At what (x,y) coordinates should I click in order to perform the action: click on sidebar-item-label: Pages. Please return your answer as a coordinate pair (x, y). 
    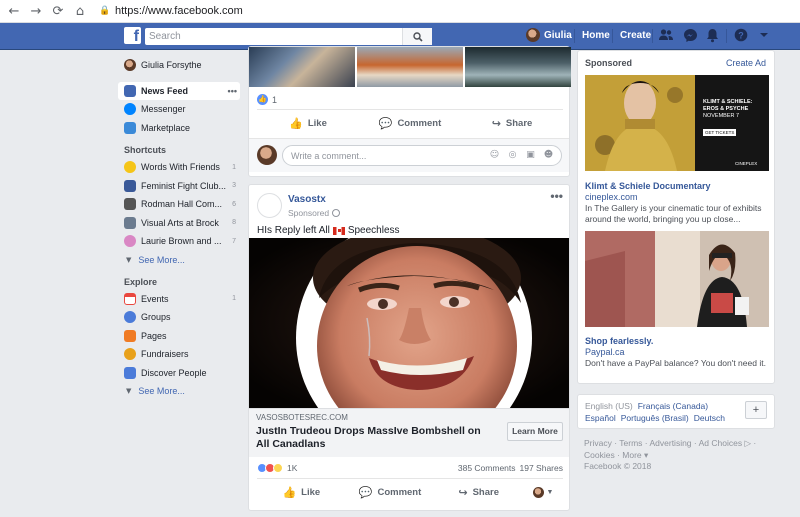
    Looking at the image, I should click on (154, 335).